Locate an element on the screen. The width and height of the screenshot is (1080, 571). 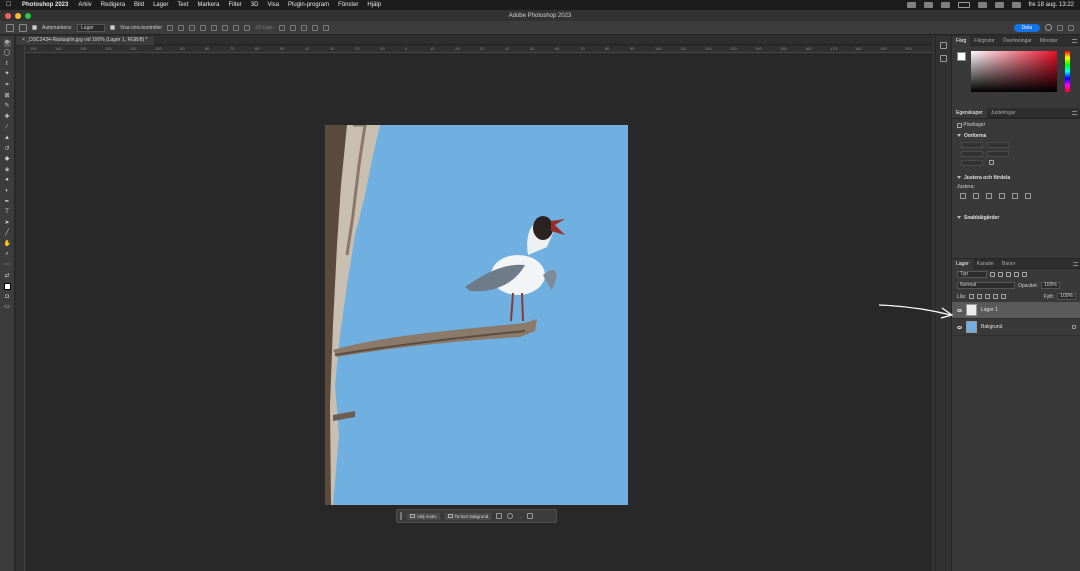
frame-tool-icon: ⊠ is located at coordinates (7, 96).